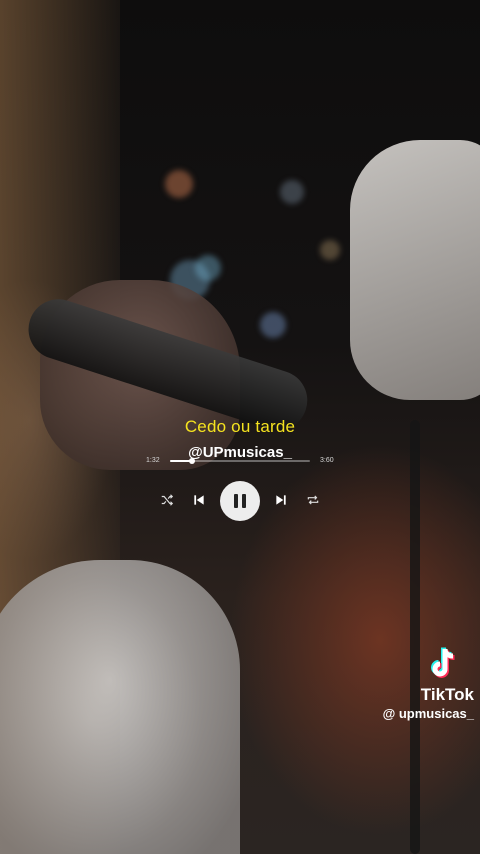 This screenshot has height=854, width=480. What do you see at coordinates (153, 460) in the screenshot?
I see `elapsed-time: 1:32` at bounding box center [153, 460].